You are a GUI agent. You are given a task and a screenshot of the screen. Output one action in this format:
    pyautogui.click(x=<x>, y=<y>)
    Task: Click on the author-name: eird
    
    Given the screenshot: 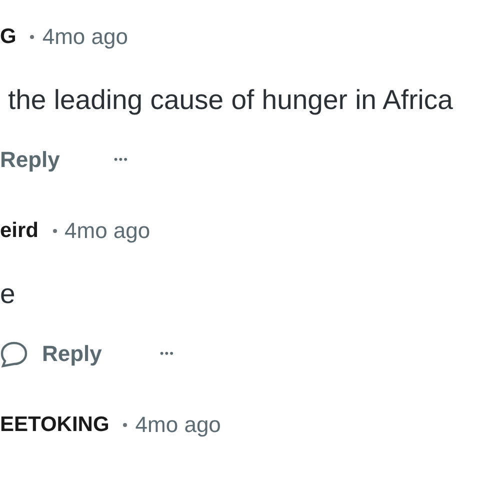 What is the action you would take?
    pyautogui.click(x=19, y=231)
    